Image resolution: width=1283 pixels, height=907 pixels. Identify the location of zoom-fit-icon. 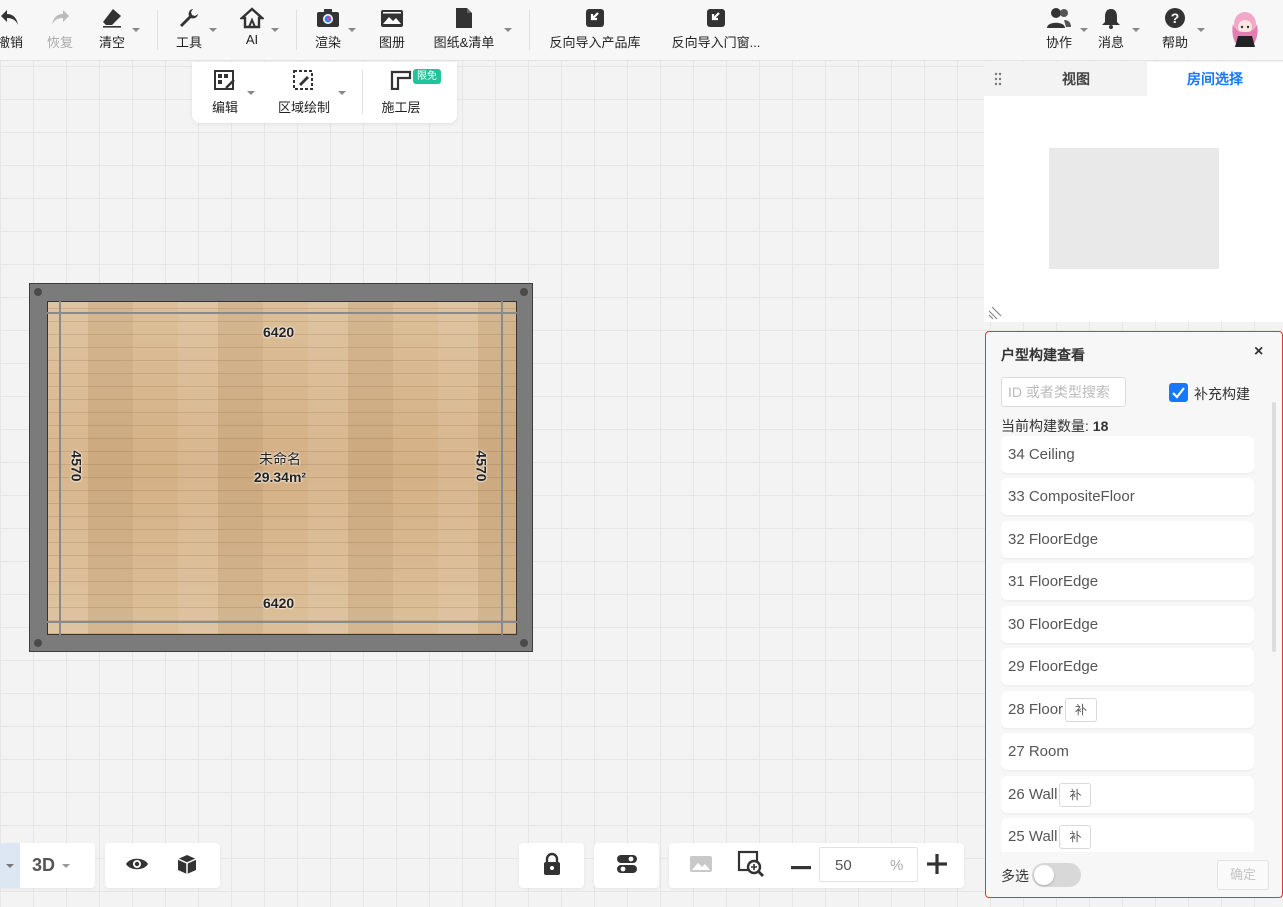
(751, 865).